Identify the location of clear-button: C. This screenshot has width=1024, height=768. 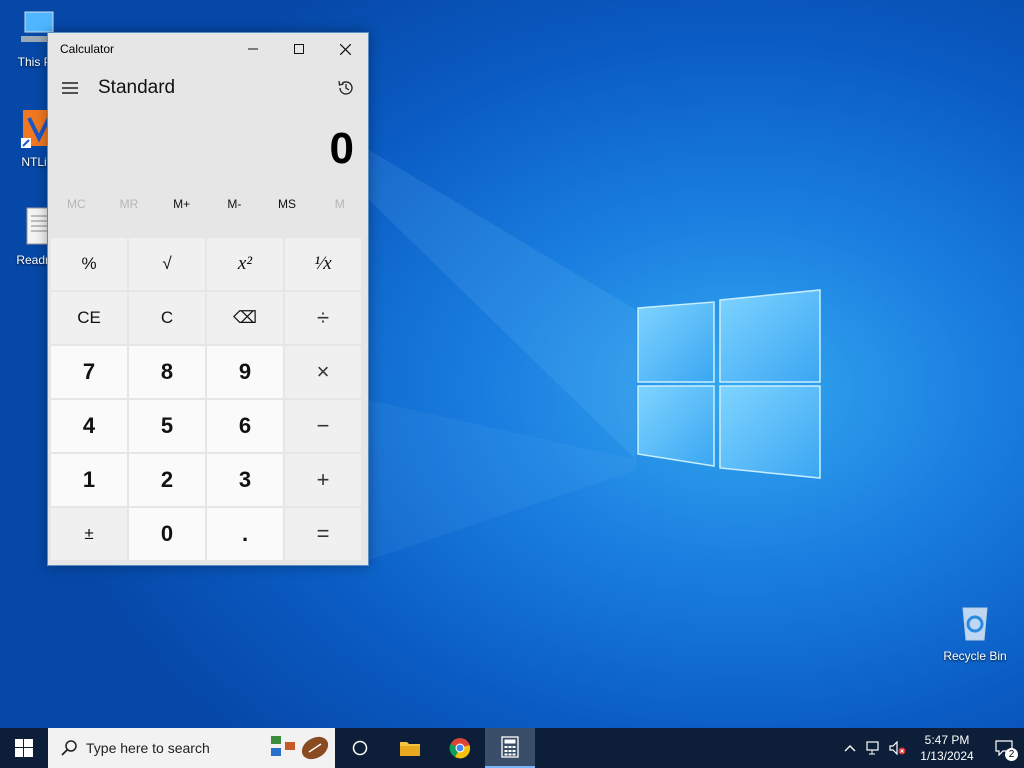
(167, 318).